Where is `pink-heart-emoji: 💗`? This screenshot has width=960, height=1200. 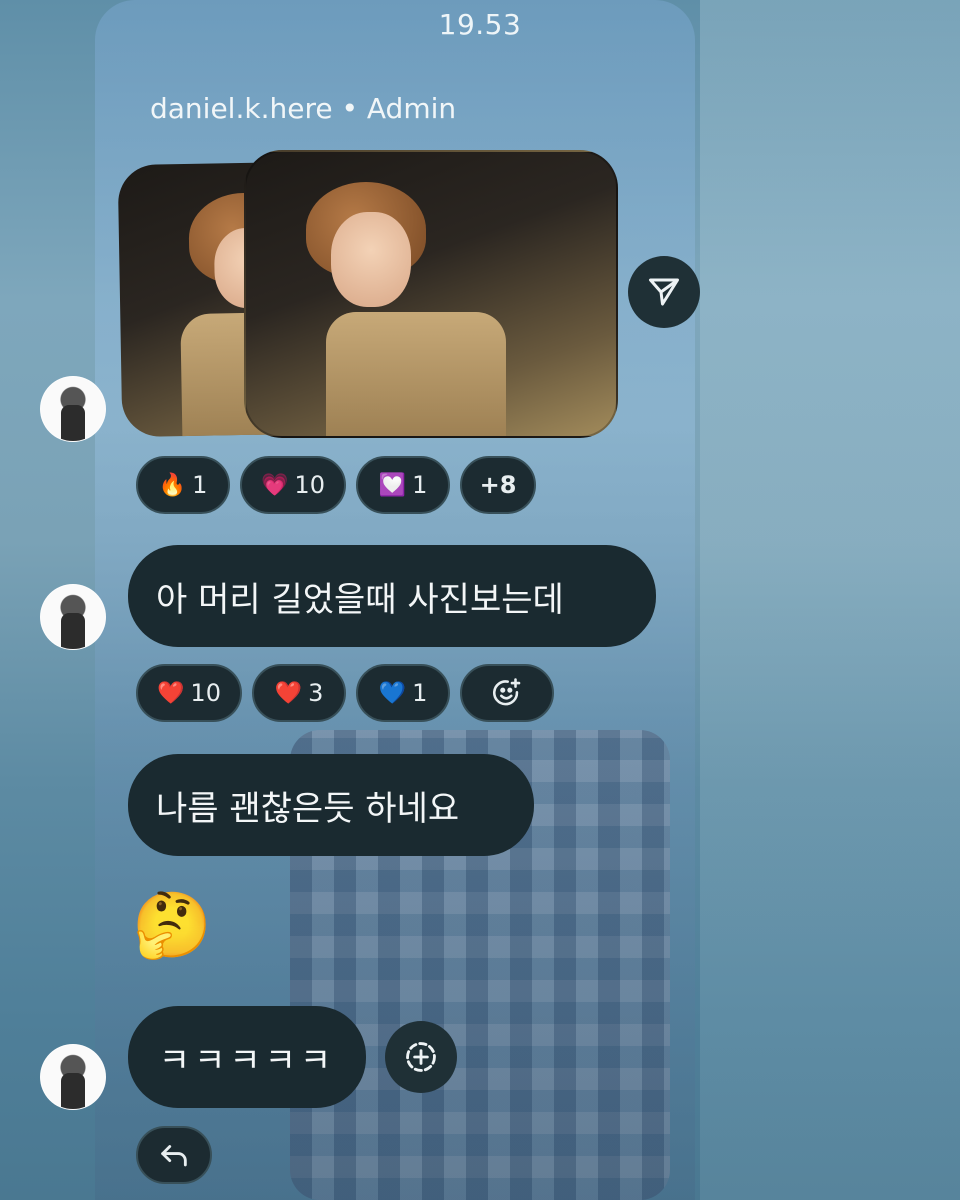 pink-heart-emoji: 💗 is located at coordinates (275, 485).